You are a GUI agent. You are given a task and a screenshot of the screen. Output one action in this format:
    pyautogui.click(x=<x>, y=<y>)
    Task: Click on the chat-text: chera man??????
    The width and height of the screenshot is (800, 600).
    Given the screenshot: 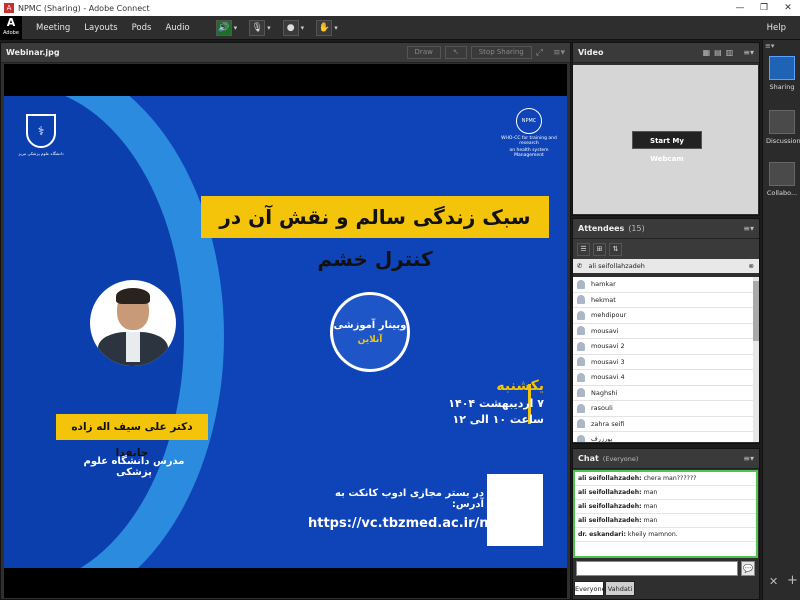 What is the action you would take?
    pyautogui.click(x=670, y=478)
    